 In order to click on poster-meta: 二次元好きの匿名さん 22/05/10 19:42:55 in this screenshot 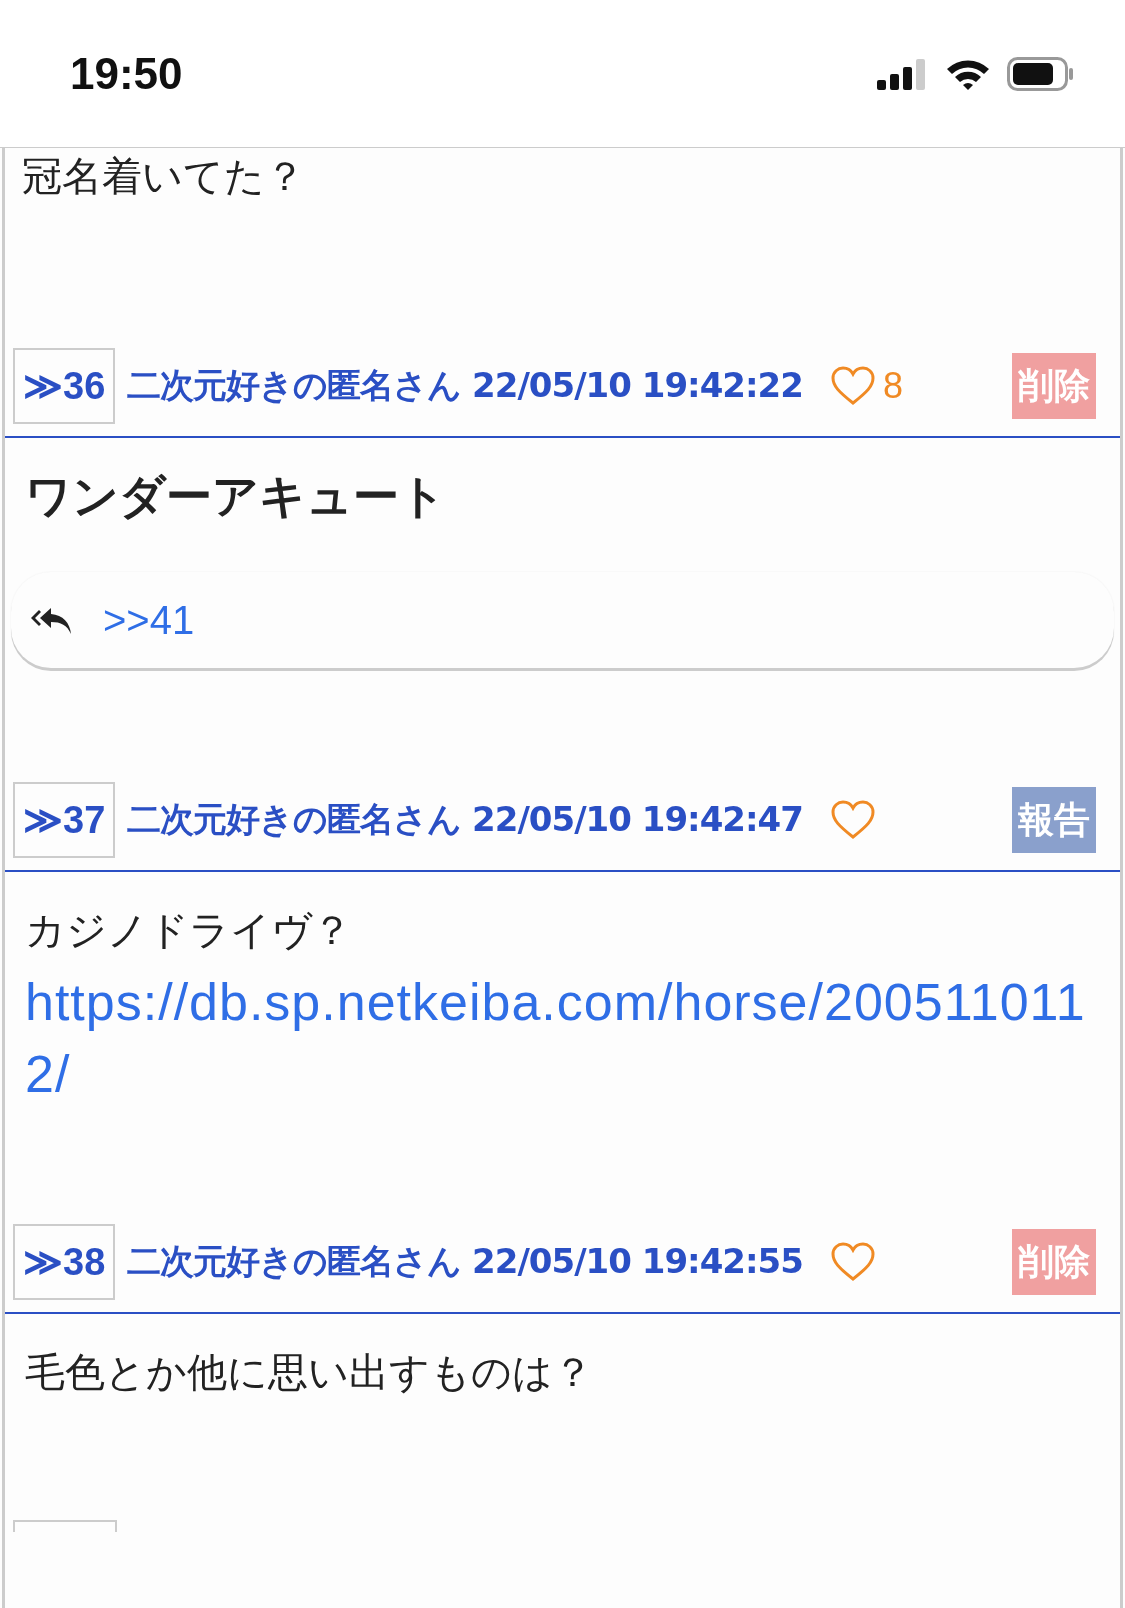, I will do `click(465, 1261)`.